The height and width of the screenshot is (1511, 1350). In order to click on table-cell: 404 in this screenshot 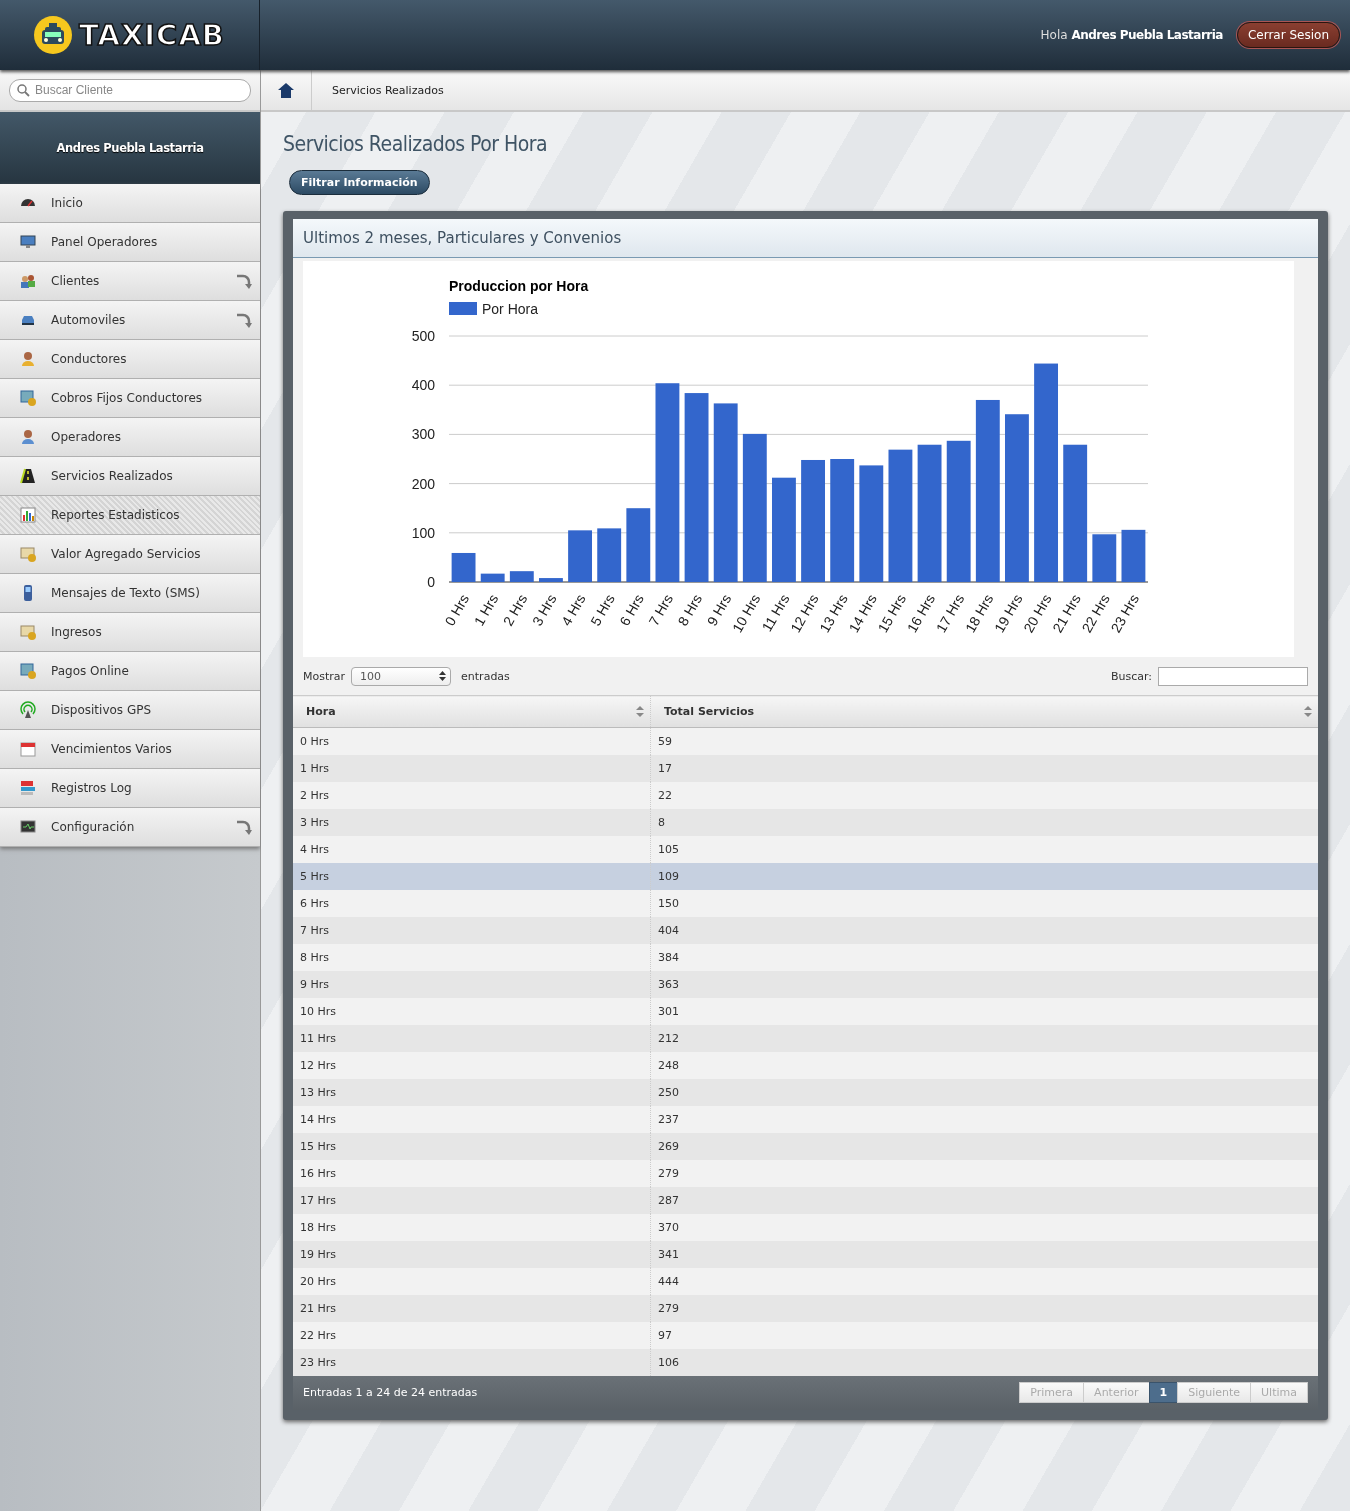, I will do `click(984, 930)`.